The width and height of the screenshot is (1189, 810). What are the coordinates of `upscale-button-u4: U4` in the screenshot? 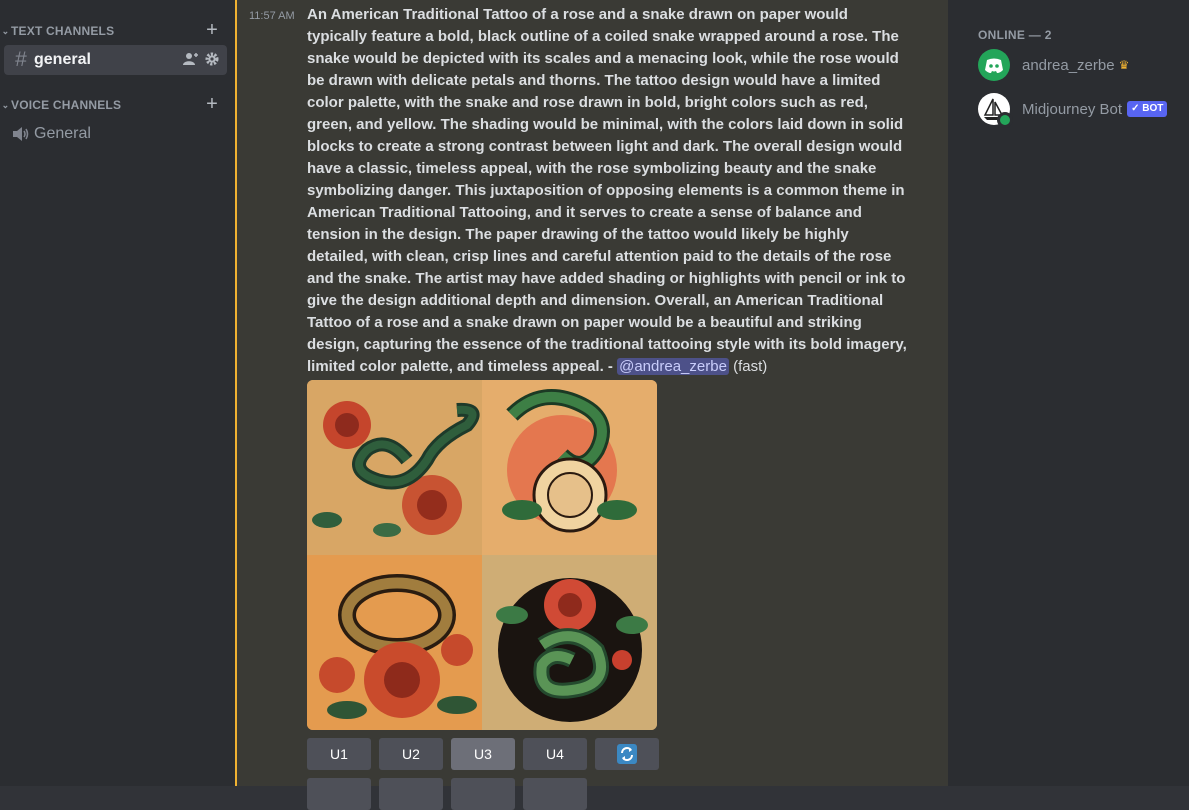 It's located at (555, 754).